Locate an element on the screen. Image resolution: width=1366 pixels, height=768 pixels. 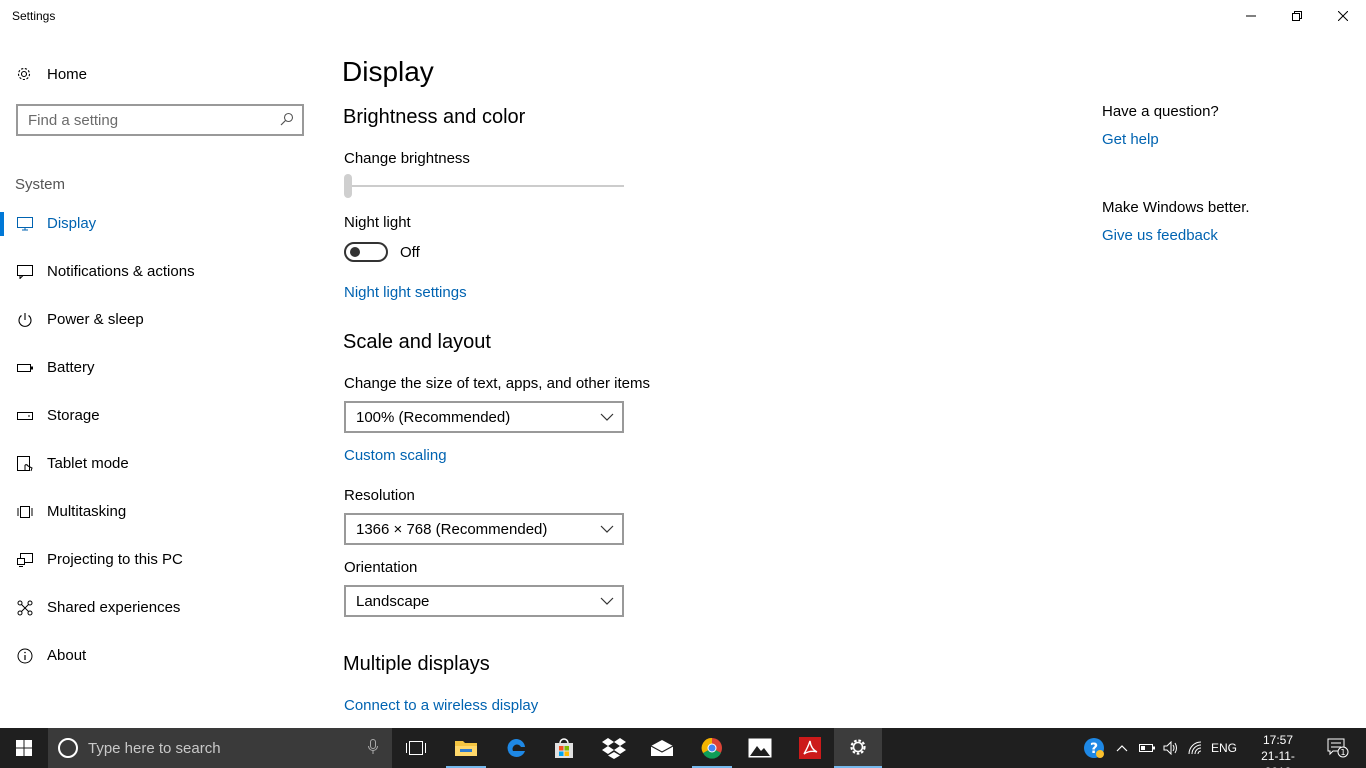
minimize-button is located at coordinates (1251, 16).